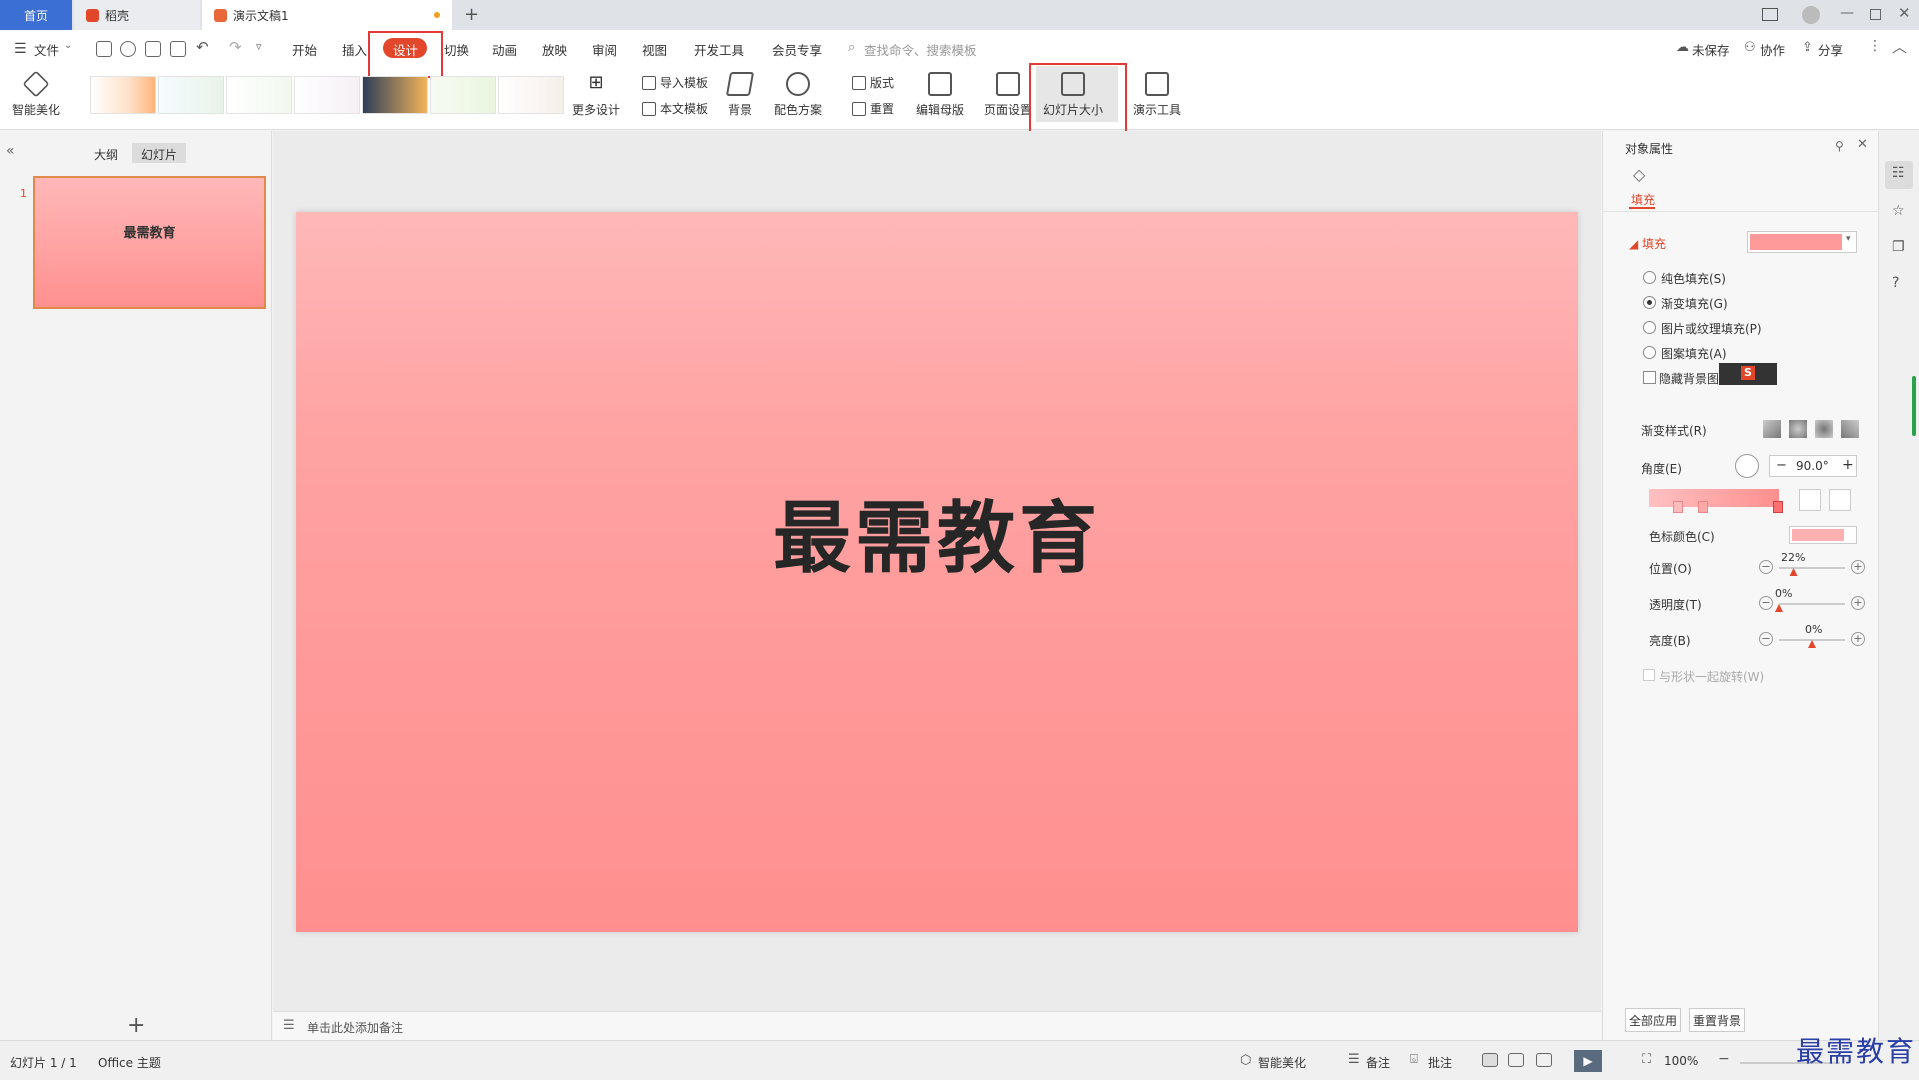 This screenshot has width=1919, height=1080. What do you see at coordinates (354, 49) in the screenshot?
I see `menu-insert: 插入` at bounding box center [354, 49].